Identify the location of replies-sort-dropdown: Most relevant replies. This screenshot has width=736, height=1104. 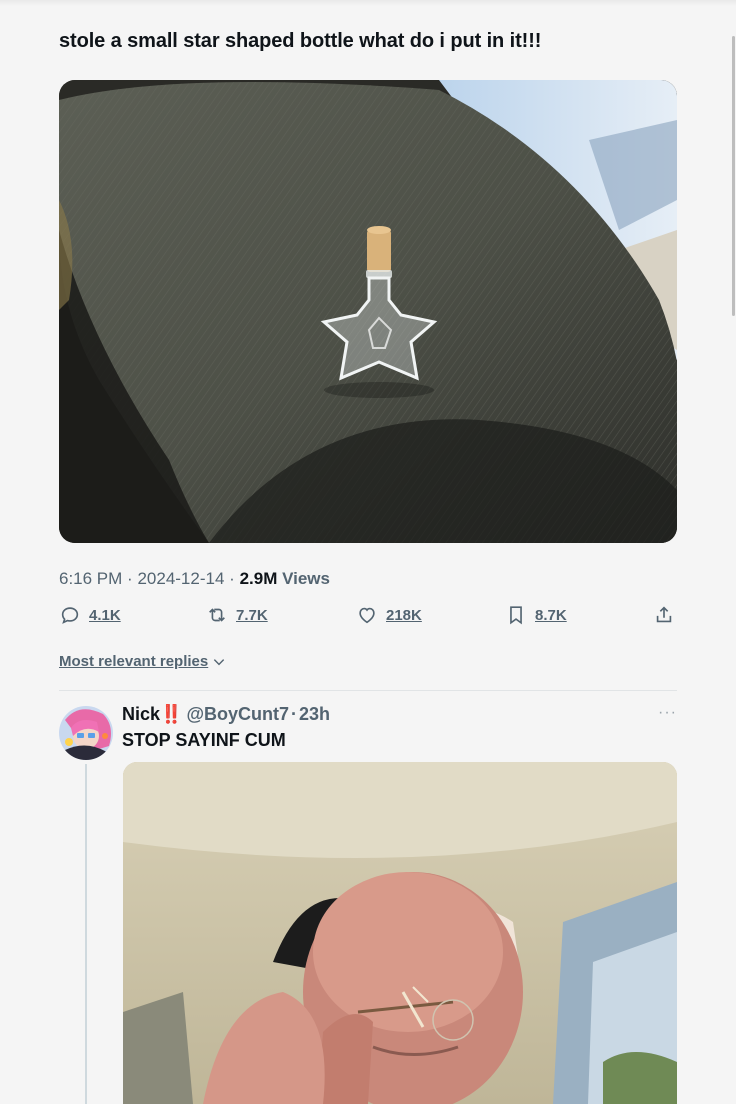
(142, 661).